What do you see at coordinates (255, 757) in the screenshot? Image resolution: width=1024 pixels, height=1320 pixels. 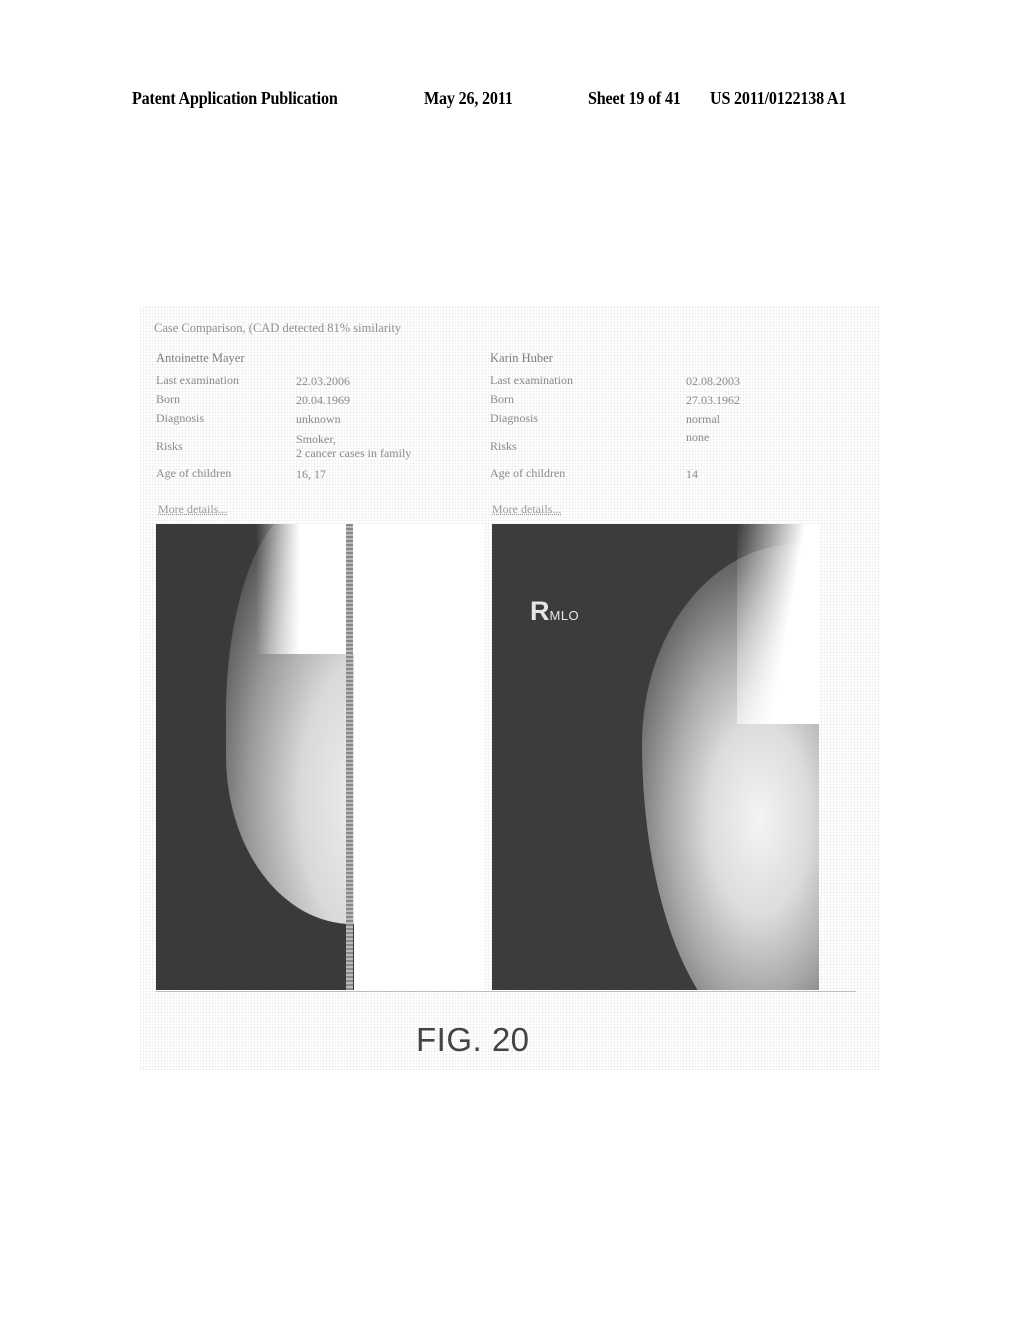 I see `left-mammogram-image` at bounding box center [255, 757].